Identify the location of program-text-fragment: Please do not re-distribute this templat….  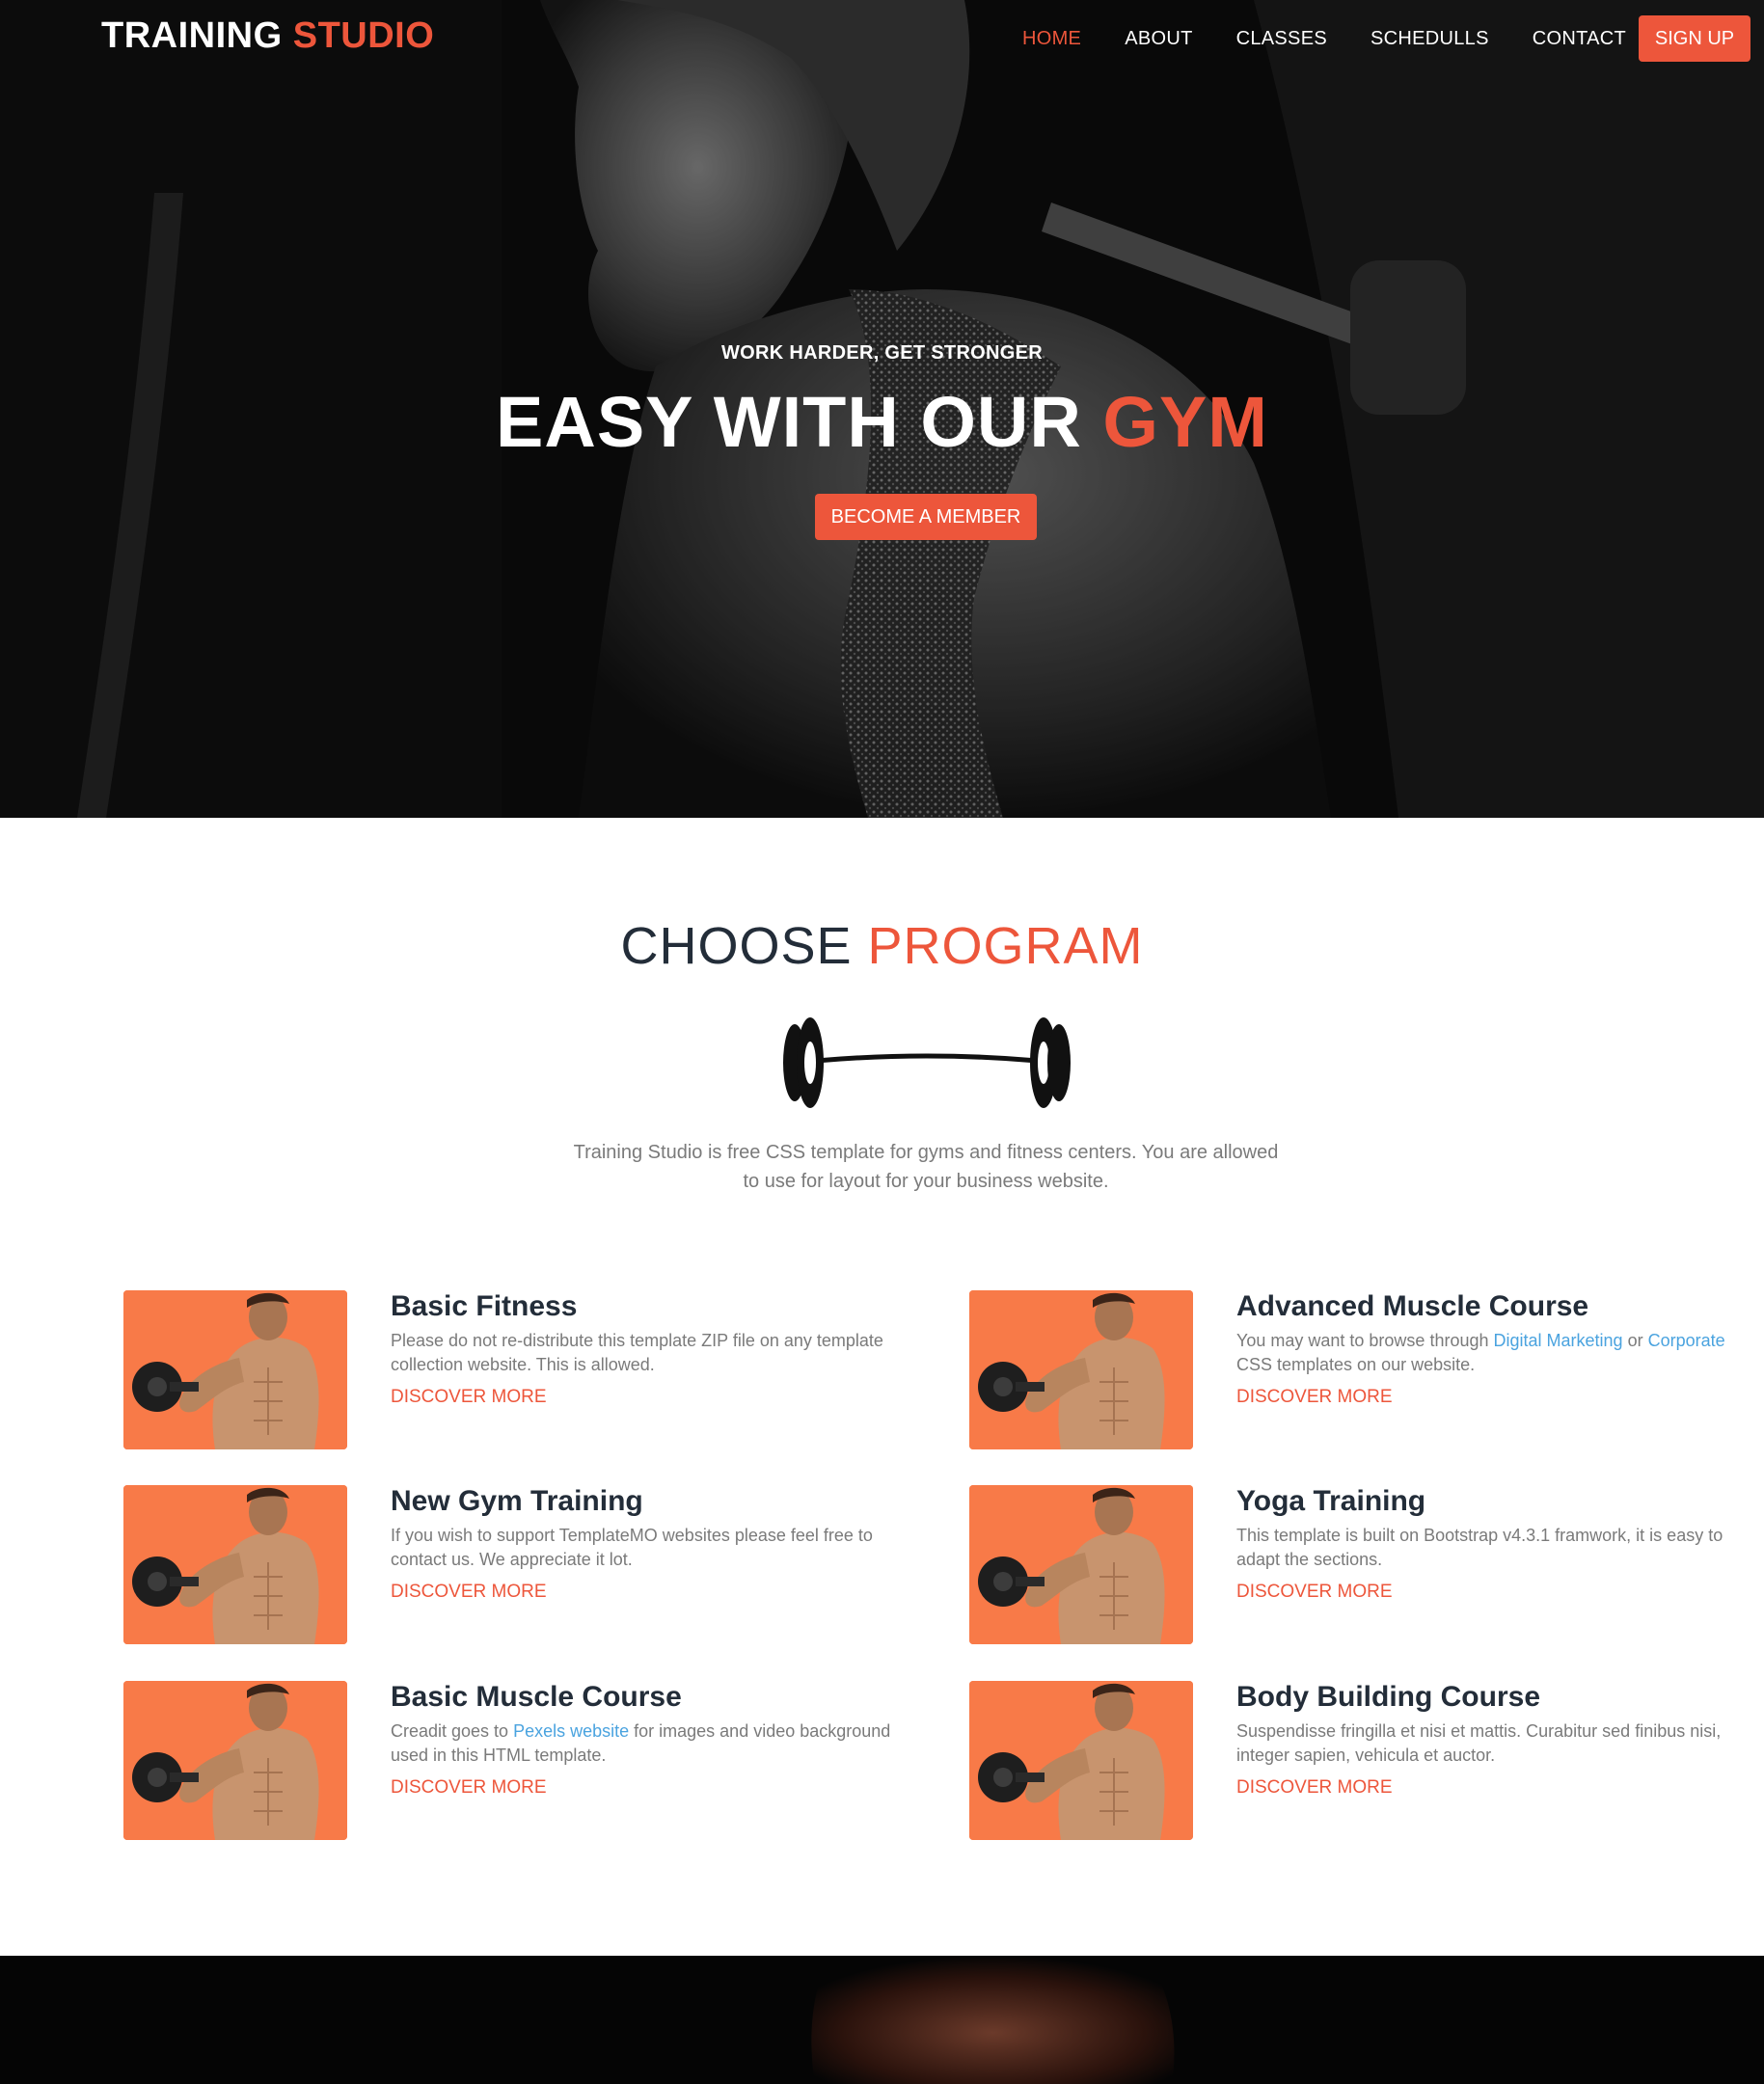
(637, 1353).